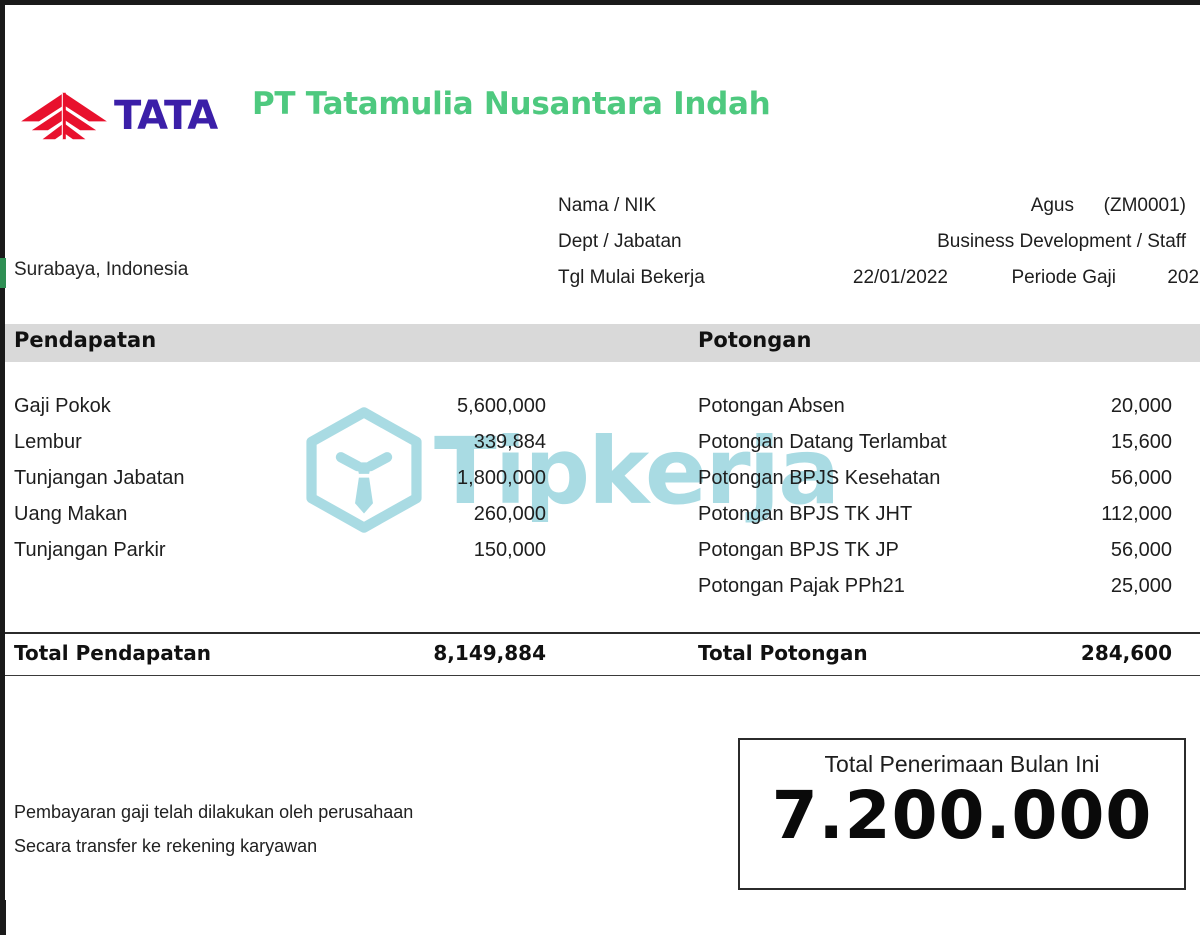 The height and width of the screenshot is (935, 1200). Describe the element at coordinates (280, 653) in the screenshot. I see `total-earnings-row: Total Pendapatan 8,149,884` at that location.